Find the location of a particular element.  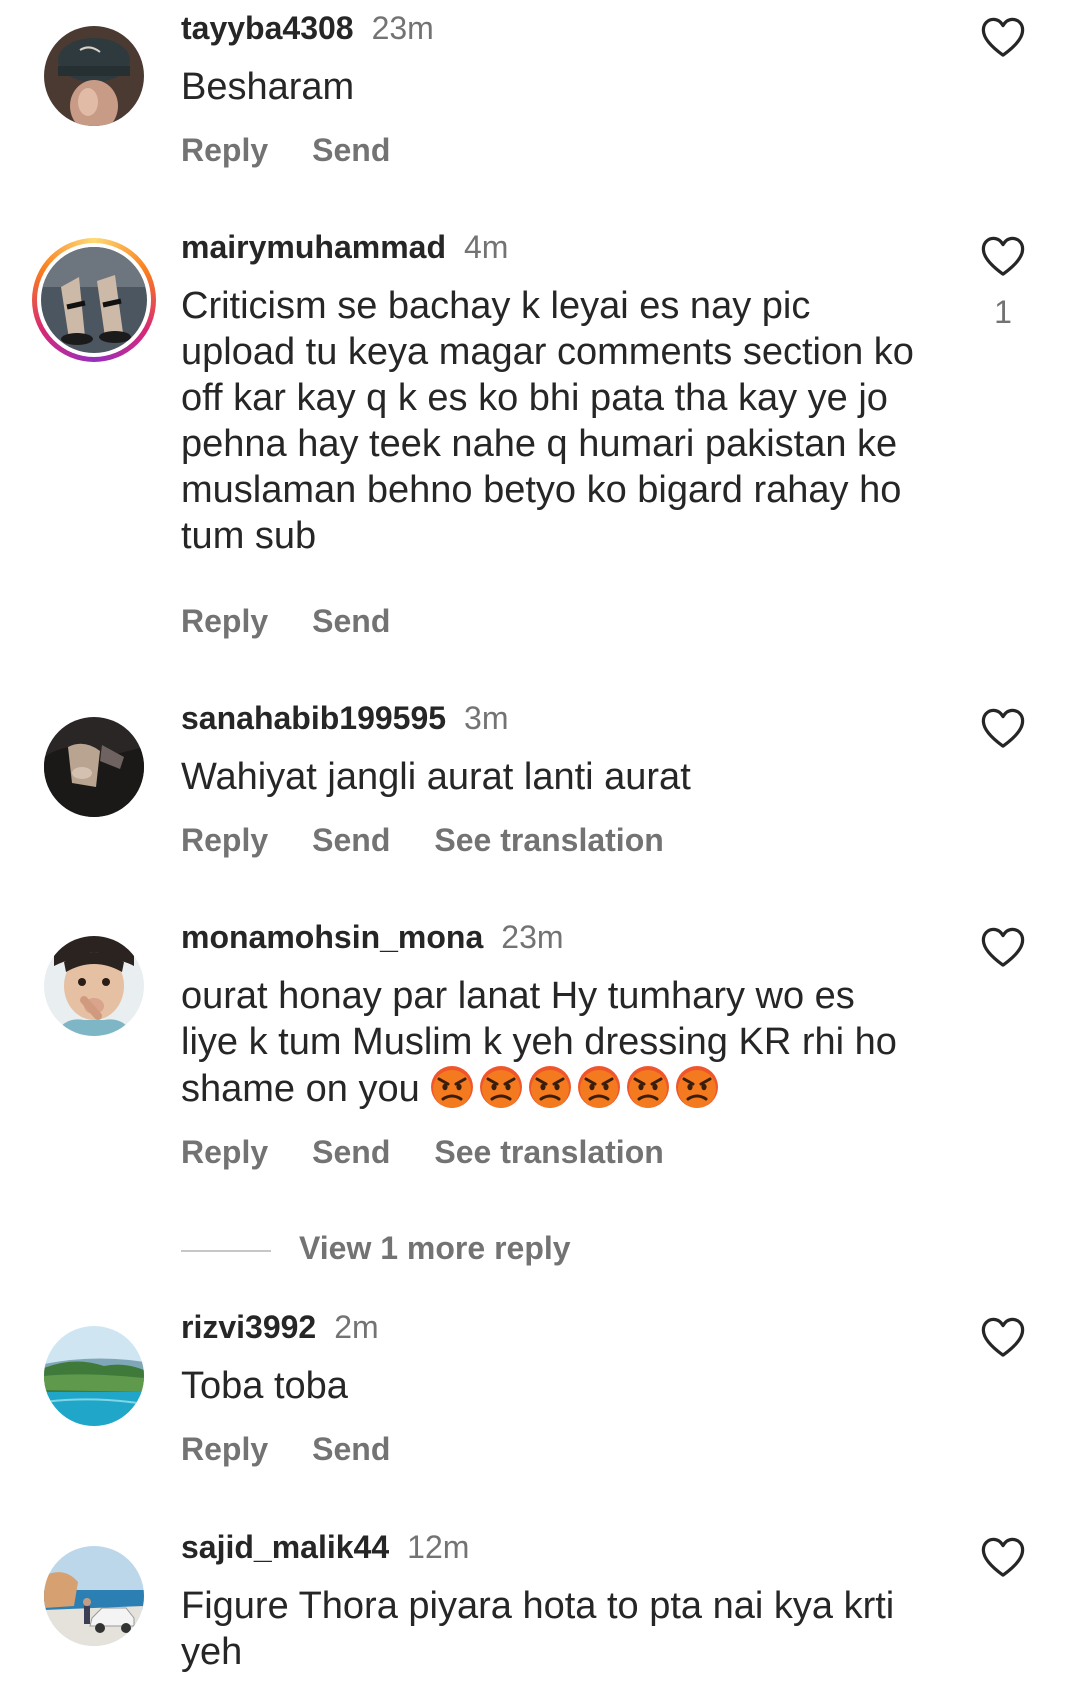

emoji-group is located at coordinates (577, 1089).